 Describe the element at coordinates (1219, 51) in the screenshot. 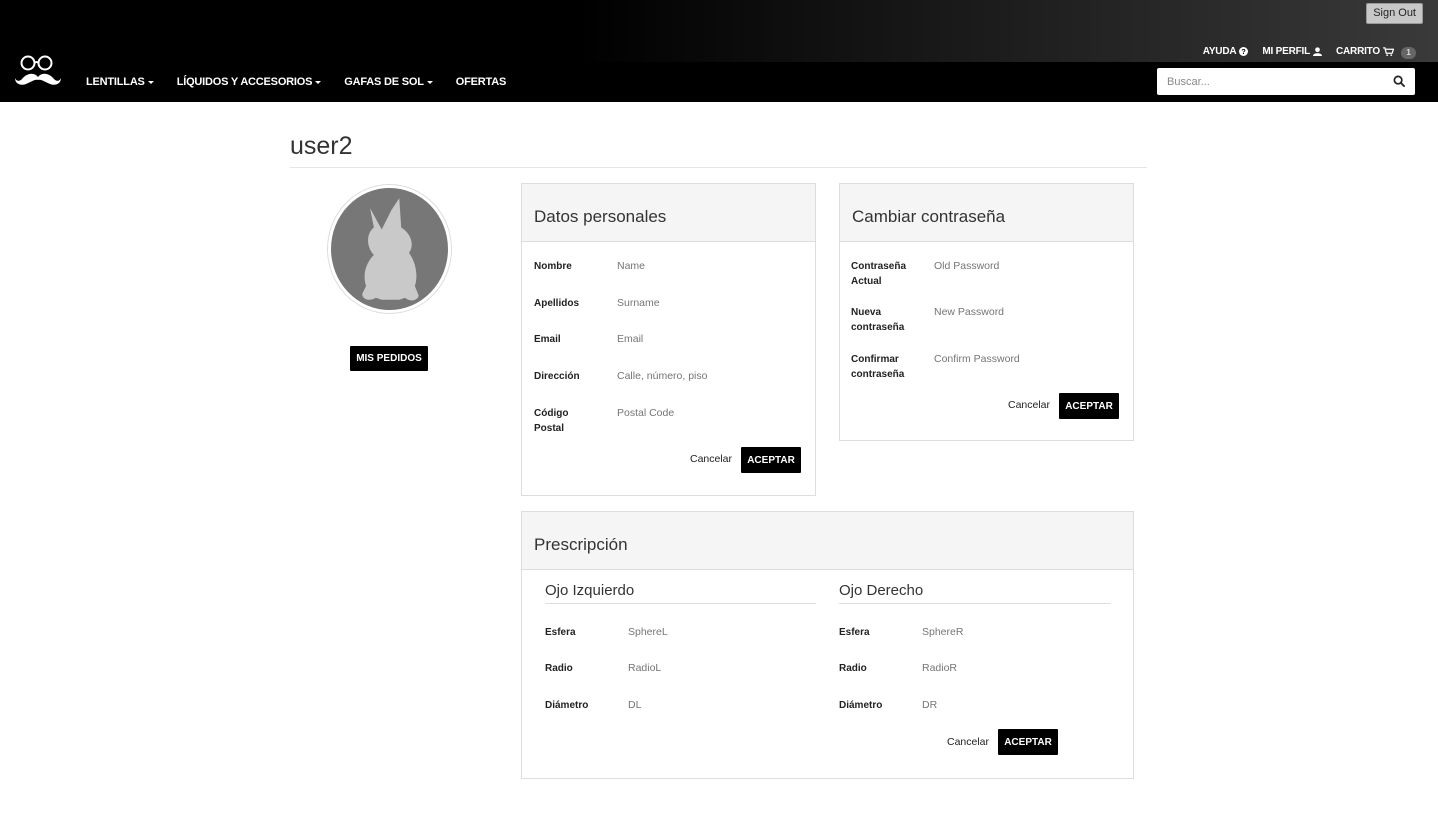

I see `help-label: AYUDA` at that location.